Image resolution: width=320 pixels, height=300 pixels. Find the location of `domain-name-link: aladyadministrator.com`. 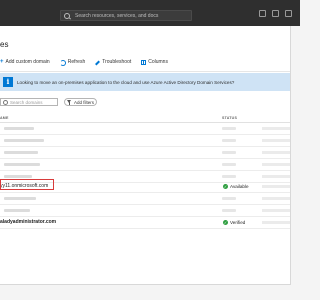

domain-name-link: aladyadministrator.com is located at coordinates (28, 222).